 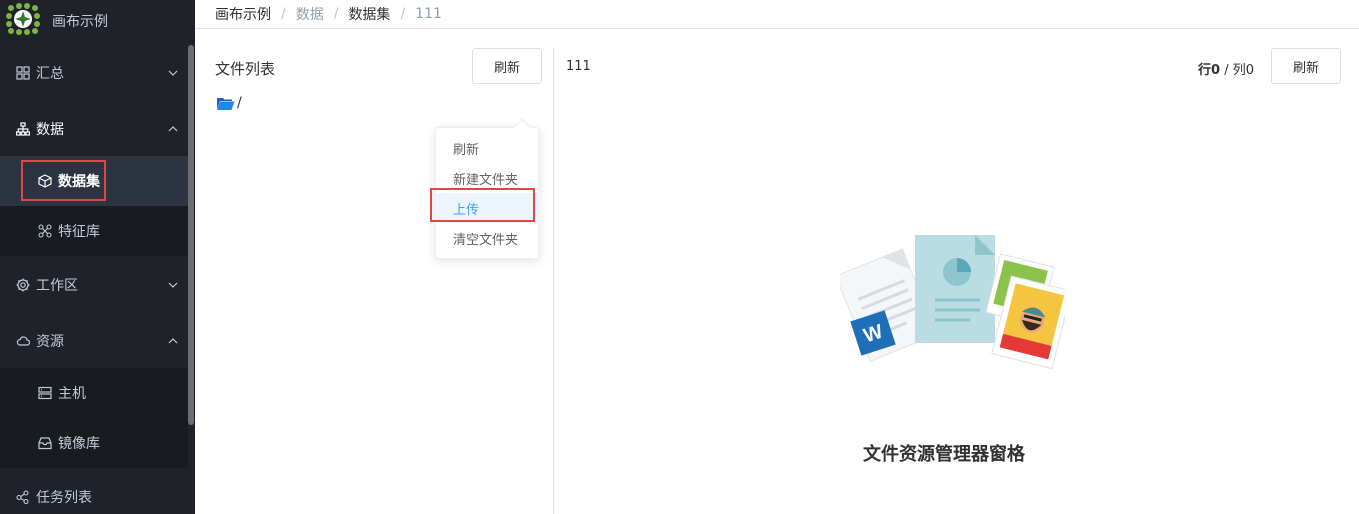 What do you see at coordinates (1306, 66) in the screenshot?
I see `preview-refresh-button: 刷新` at bounding box center [1306, 66].